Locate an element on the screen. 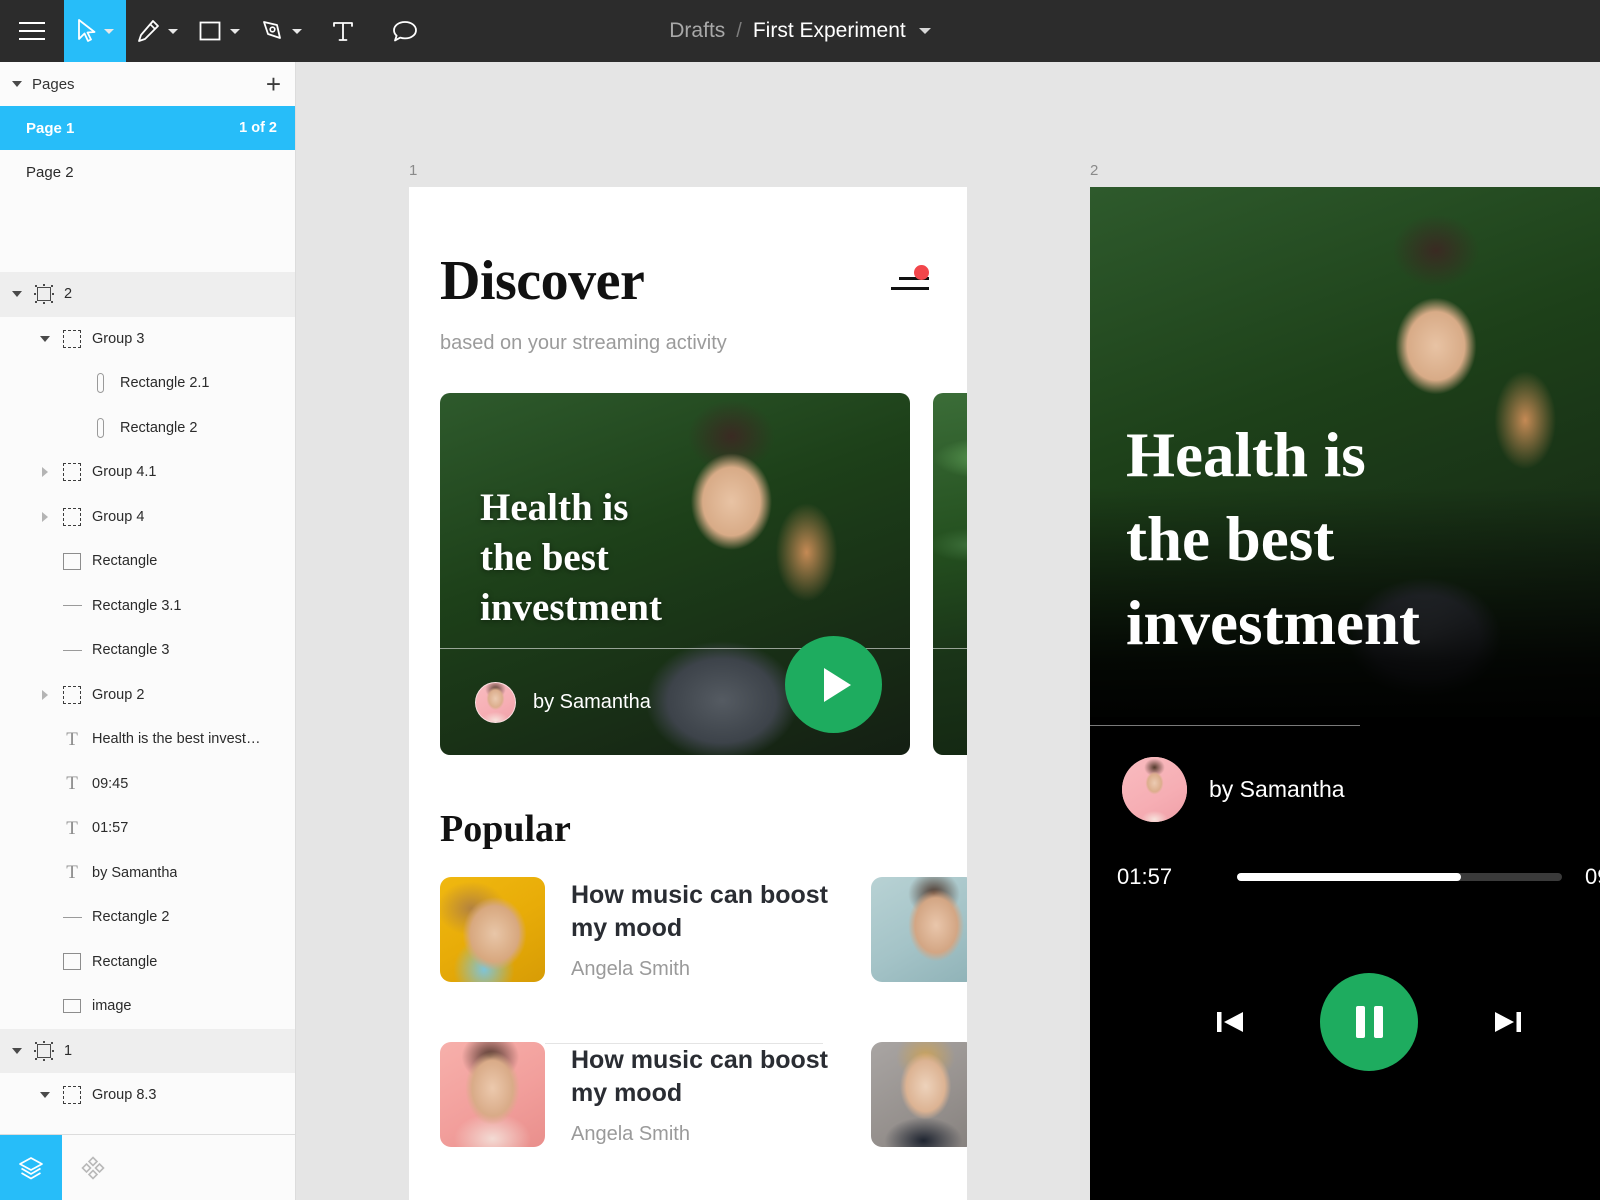  components-diamond-icon is located at coordinates (93, 1167).